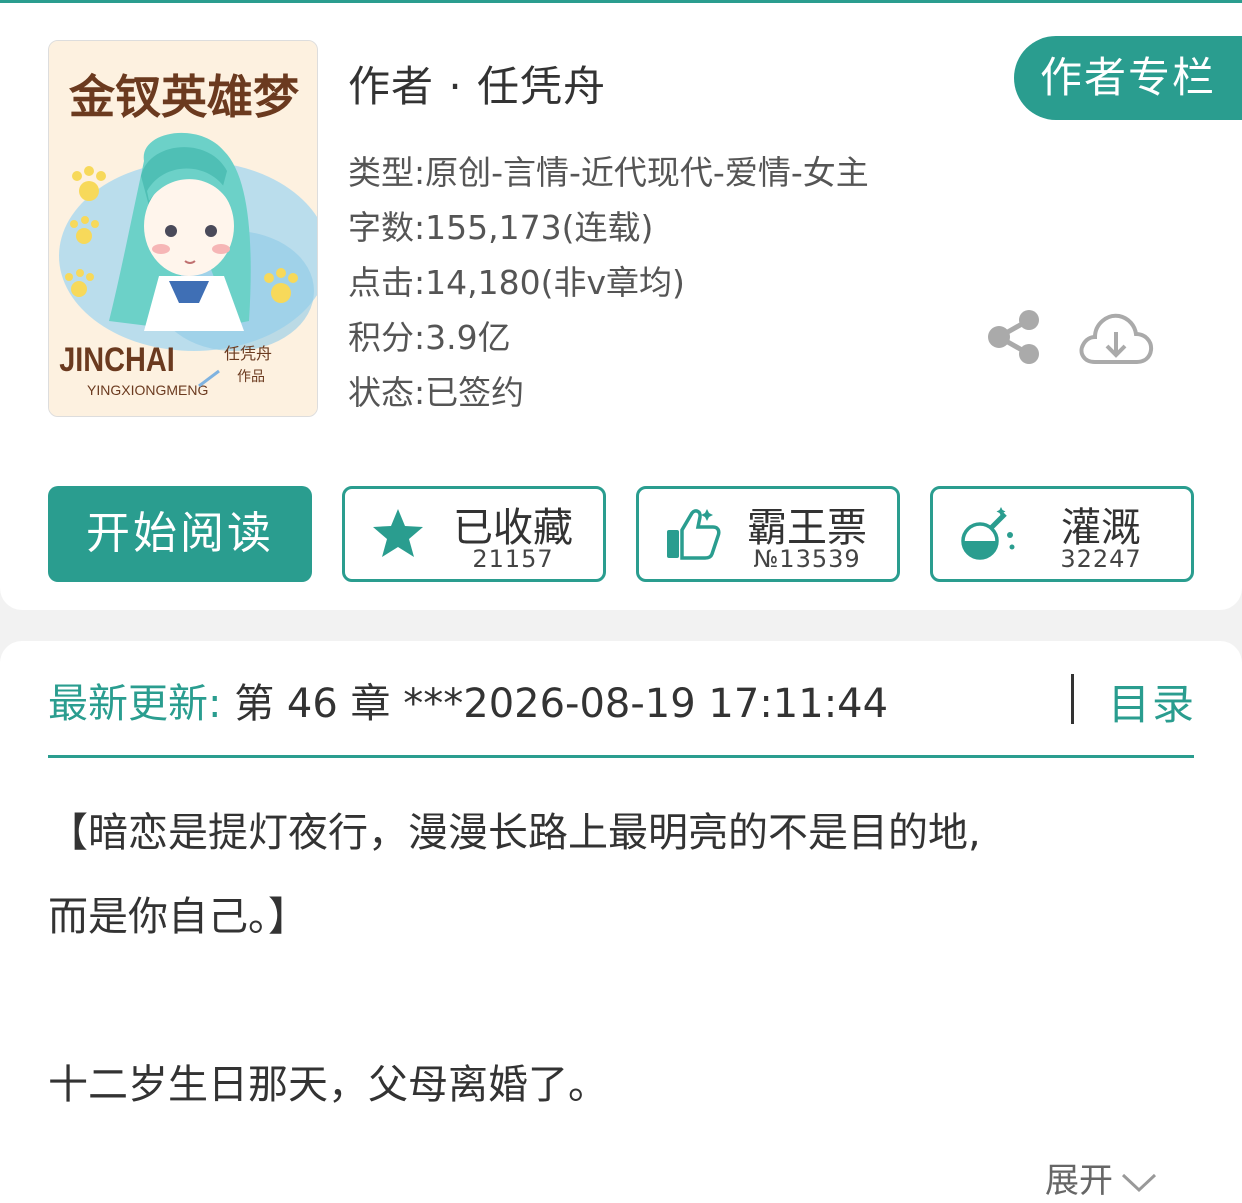  I want to click on collect-count: 21157, so click(513, 559).